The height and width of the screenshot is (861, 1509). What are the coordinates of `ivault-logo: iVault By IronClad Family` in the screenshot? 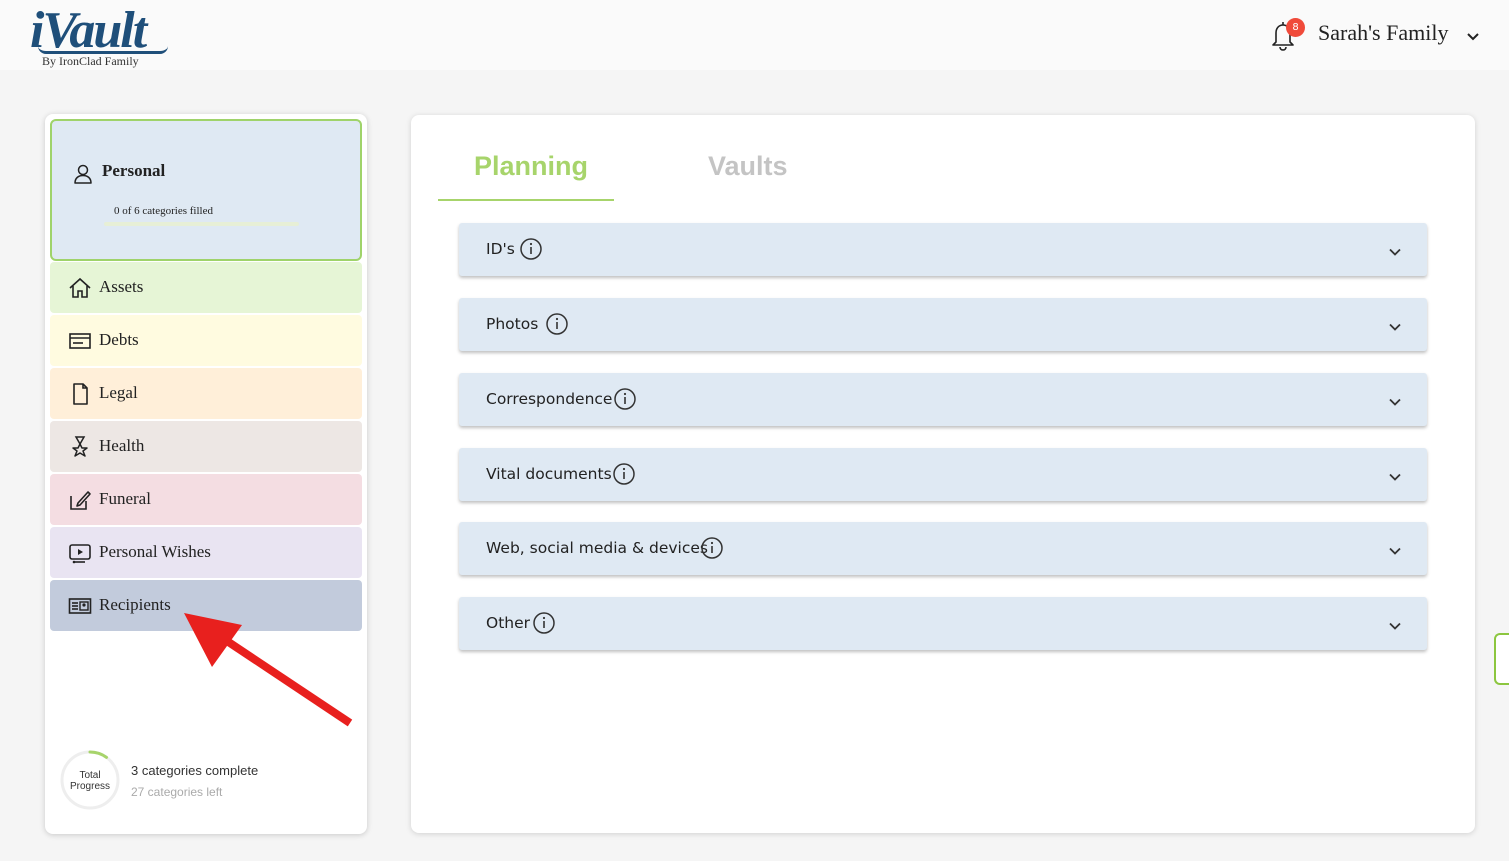 It's located at (103, 35).